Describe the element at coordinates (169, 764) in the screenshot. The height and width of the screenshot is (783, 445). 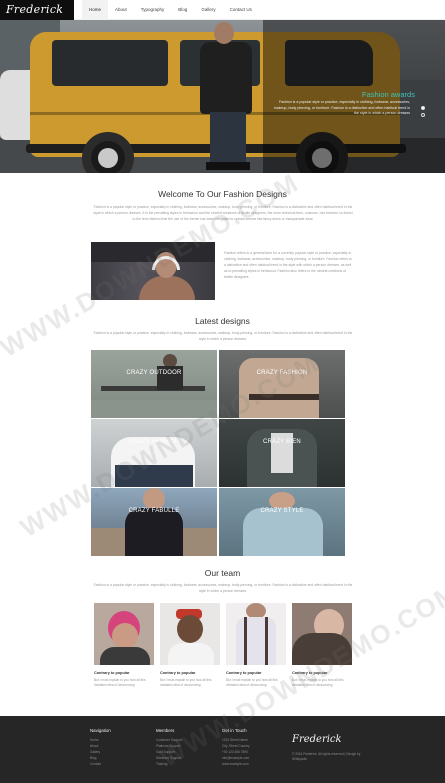
I see `footer-link: Training` at that location.